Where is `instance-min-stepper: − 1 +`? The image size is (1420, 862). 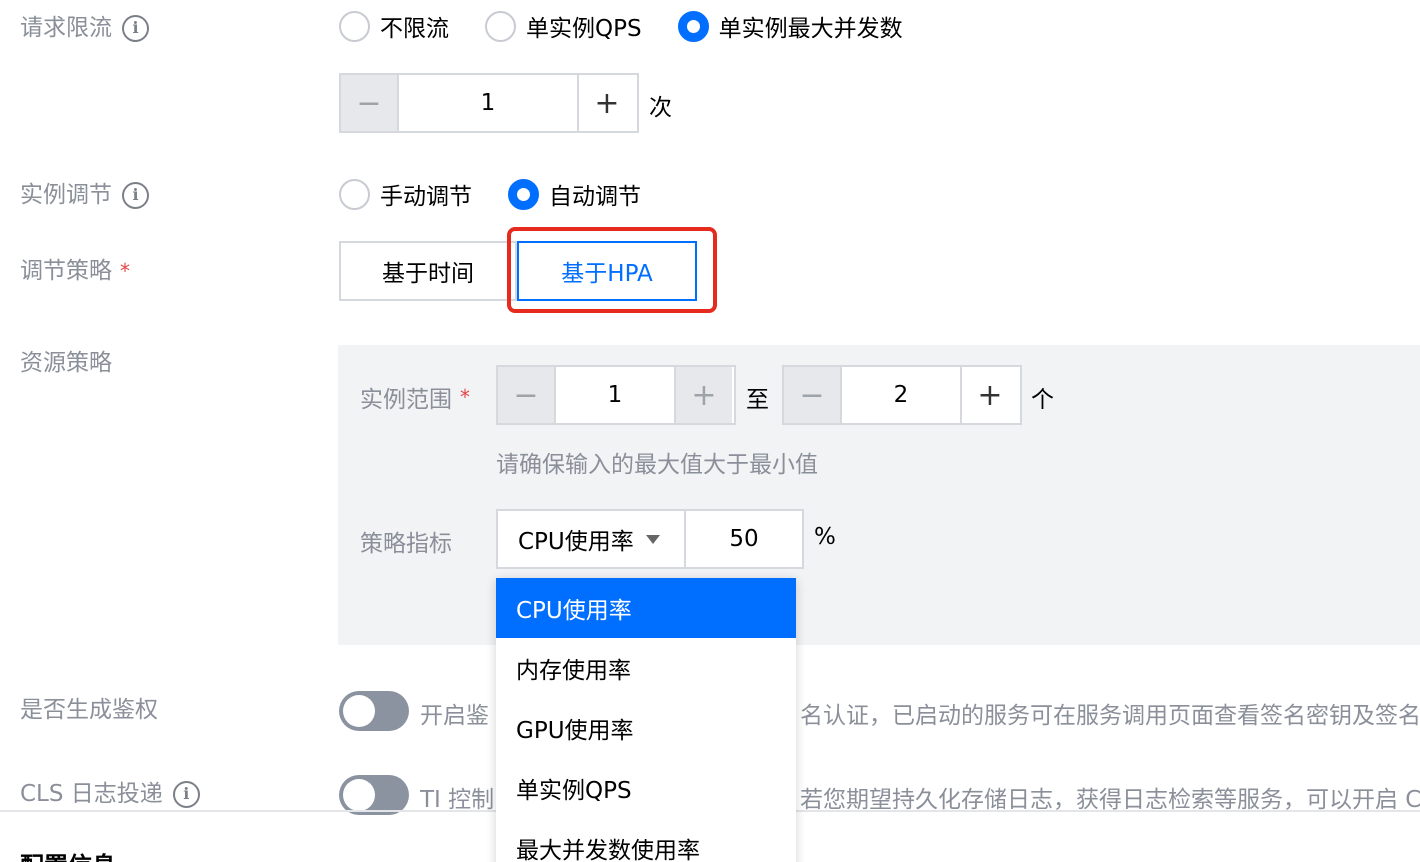
instance-min-stepper: − 1 + is located at coordinates (616, 395).